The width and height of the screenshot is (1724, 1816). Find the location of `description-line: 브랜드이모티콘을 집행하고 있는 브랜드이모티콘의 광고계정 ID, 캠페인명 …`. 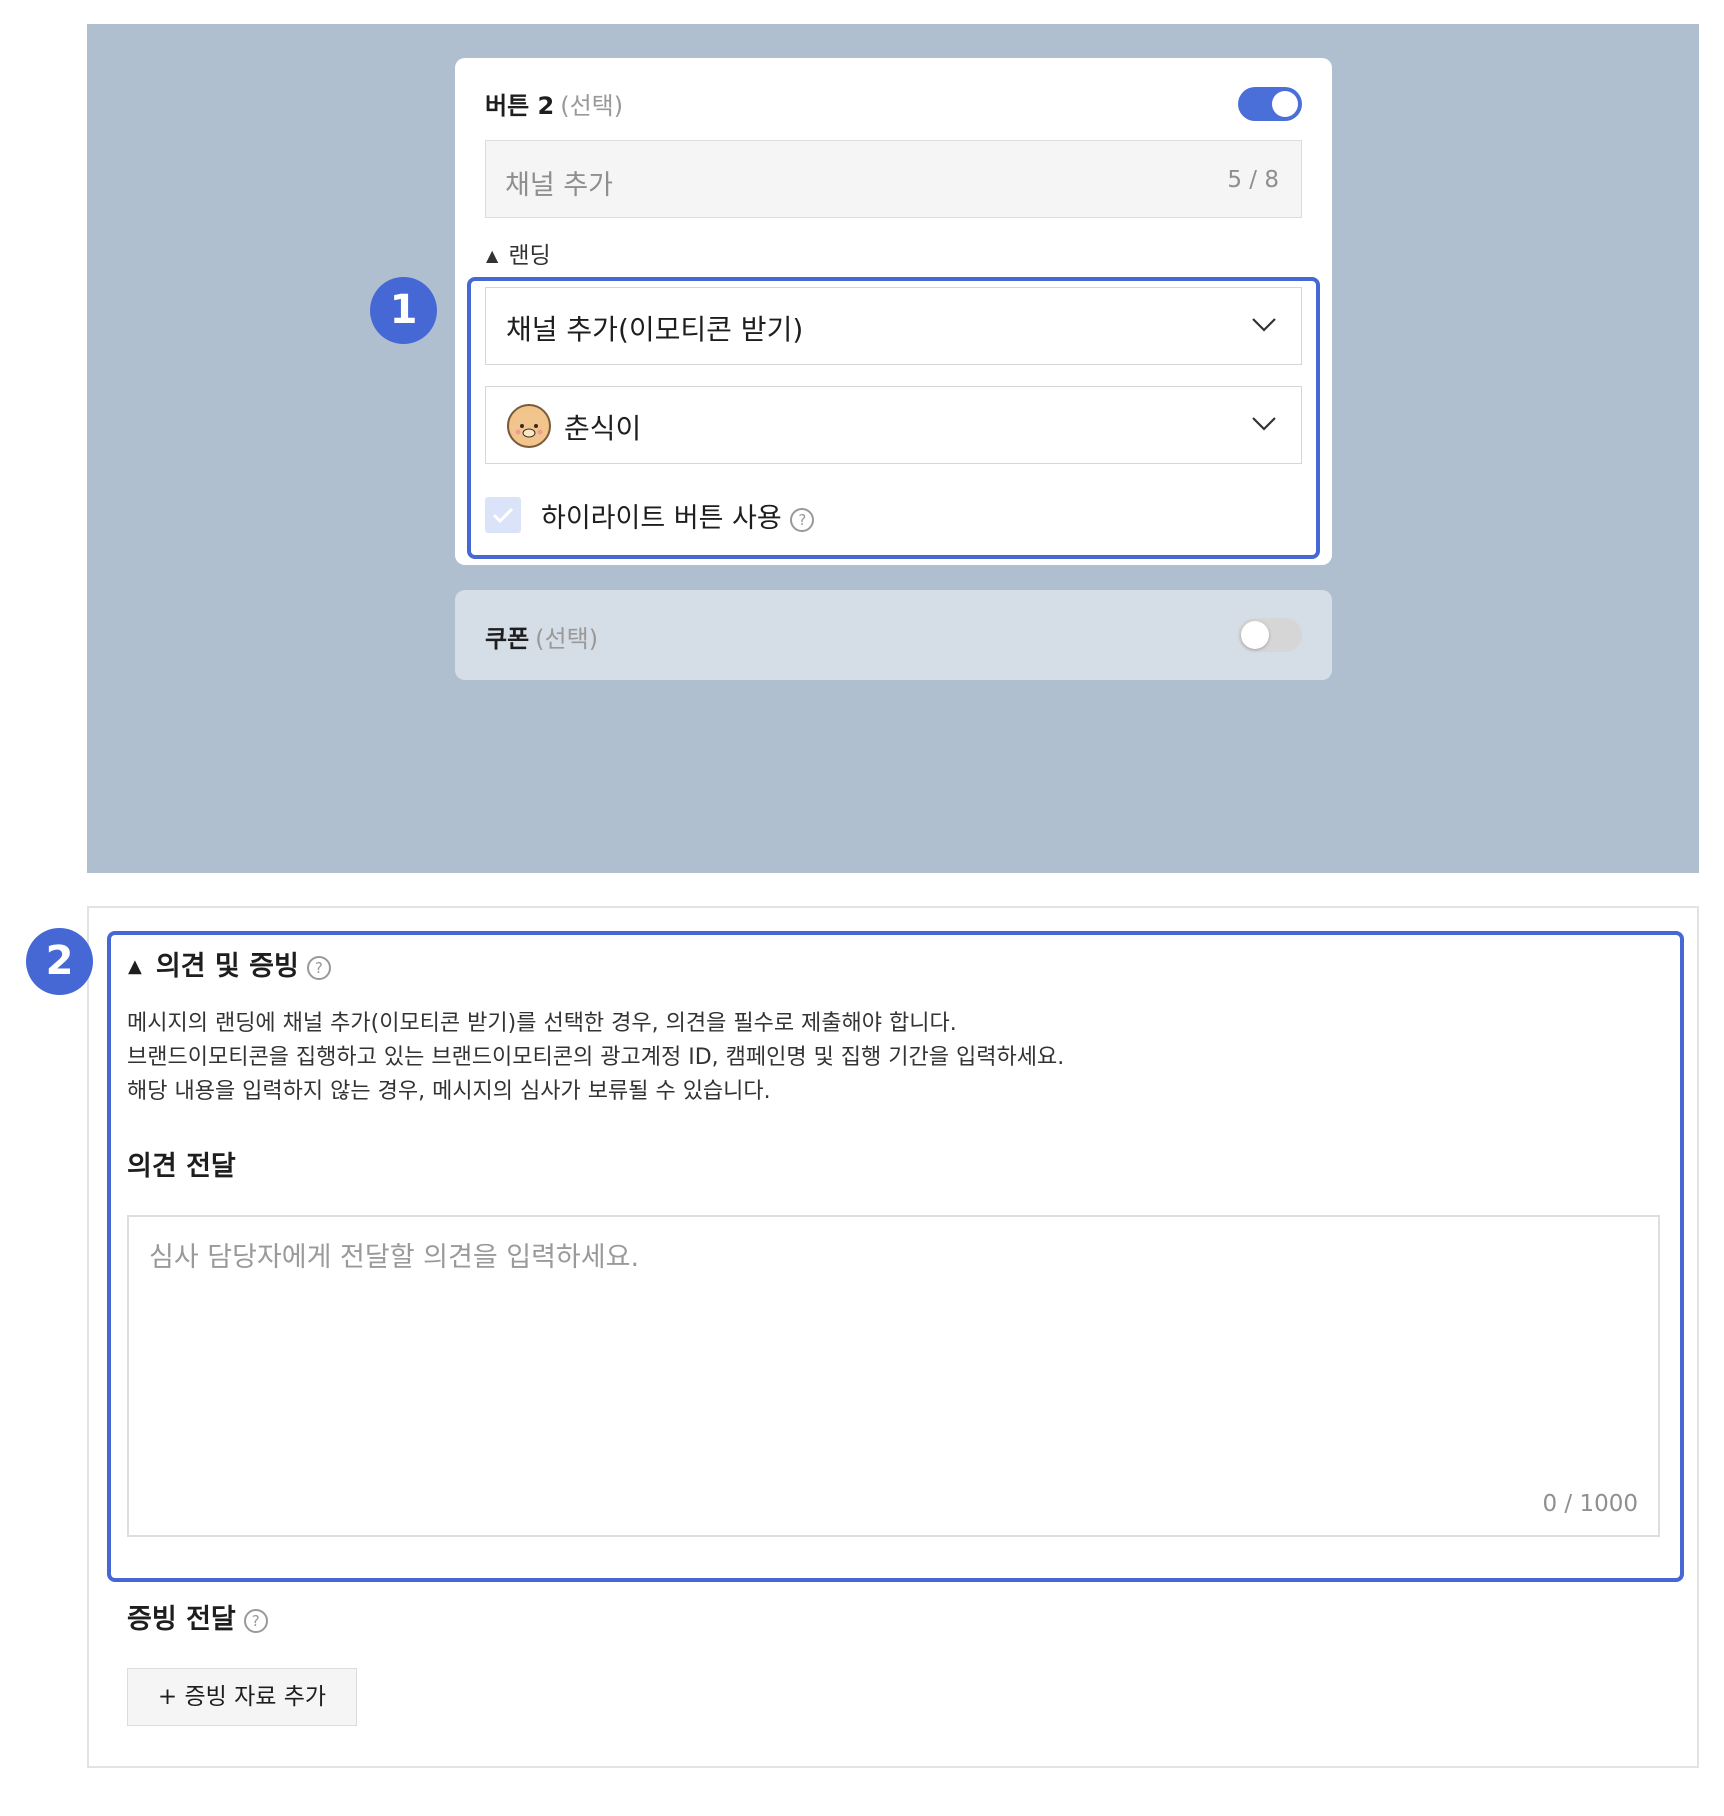

description-line: 브랜드이모티콘을 집행하고 있는 브랜드이모티콘의 광고계정 ID, 캠페인명 … is located at coordinates (596, 1057).